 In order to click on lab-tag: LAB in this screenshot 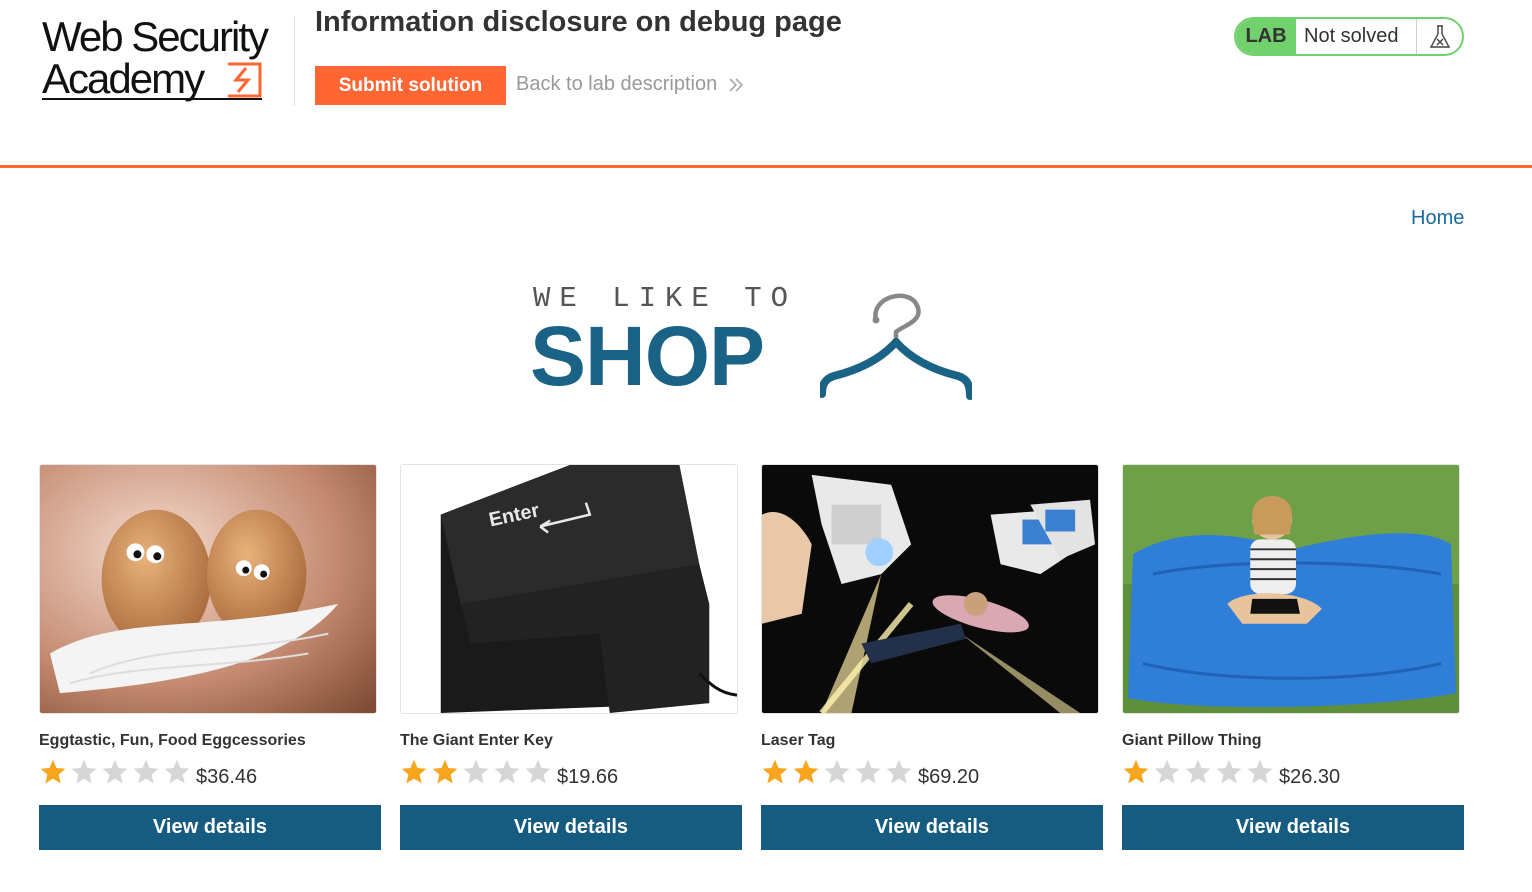, I will do `click(1266, 36)`.